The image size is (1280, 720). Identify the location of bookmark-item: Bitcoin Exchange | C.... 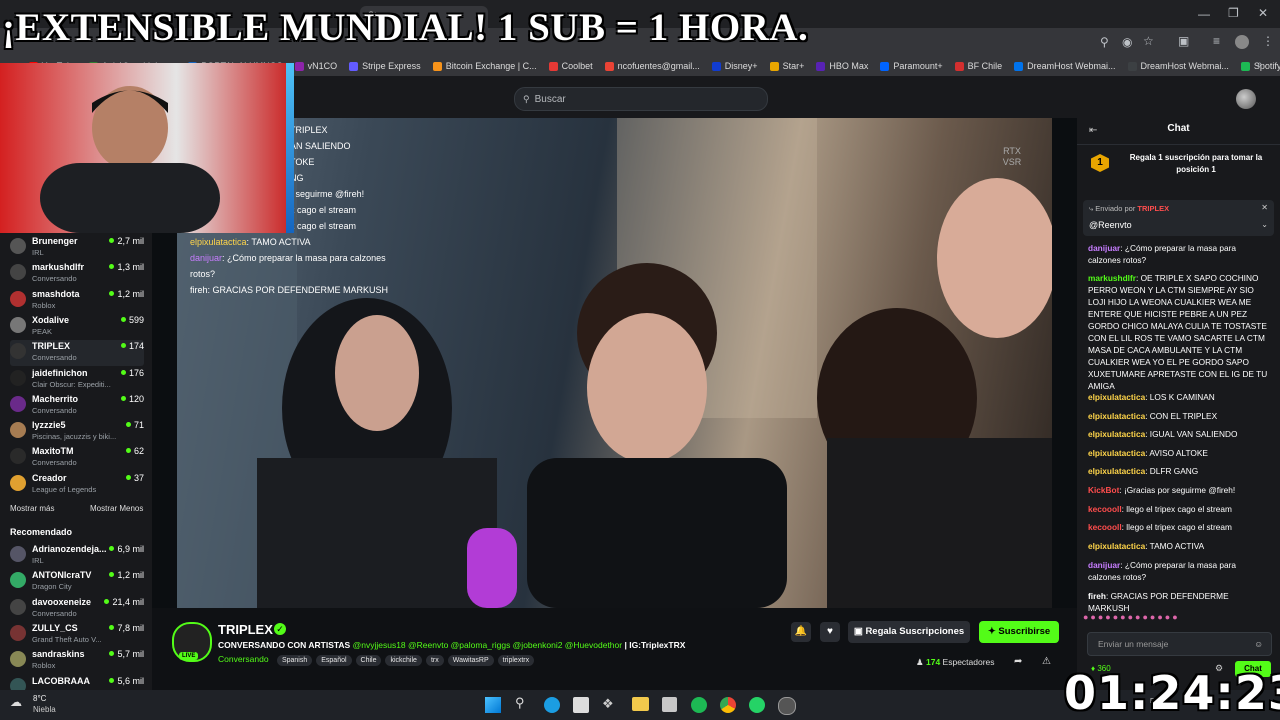
(484, 66).